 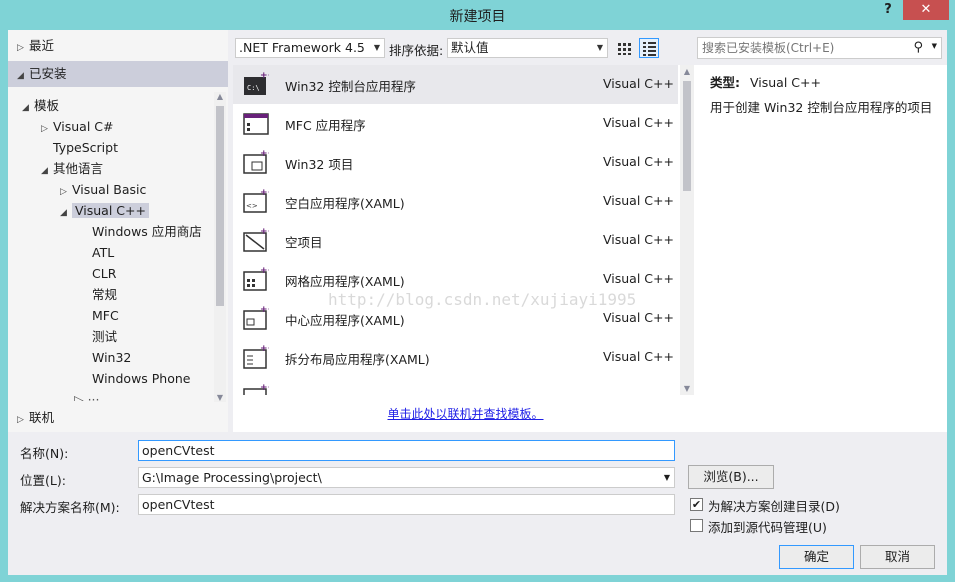 What do you see at coordinates (118, 46) in the screenshot?
I see `category-recent: ▷ 最近` at bounding box center [118, 46].